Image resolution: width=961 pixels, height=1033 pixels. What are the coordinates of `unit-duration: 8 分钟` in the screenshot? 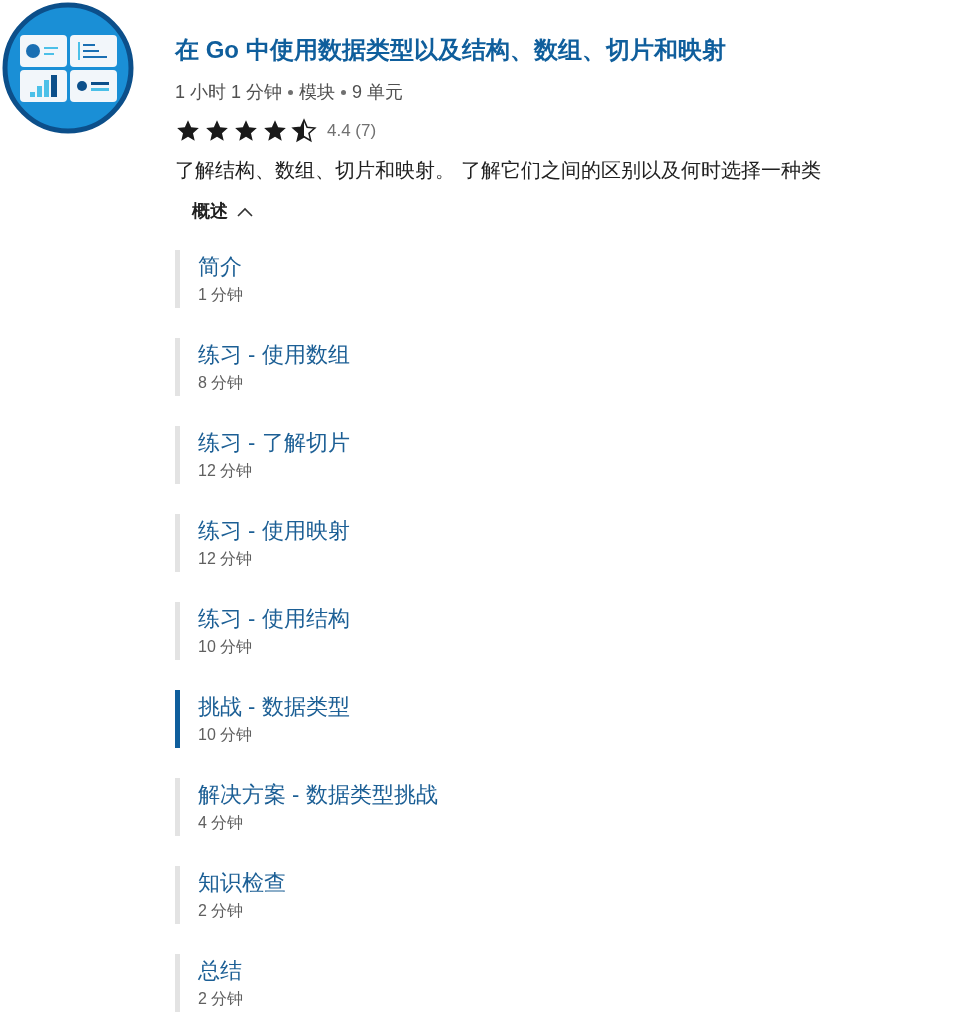 It's located at (221, 383).